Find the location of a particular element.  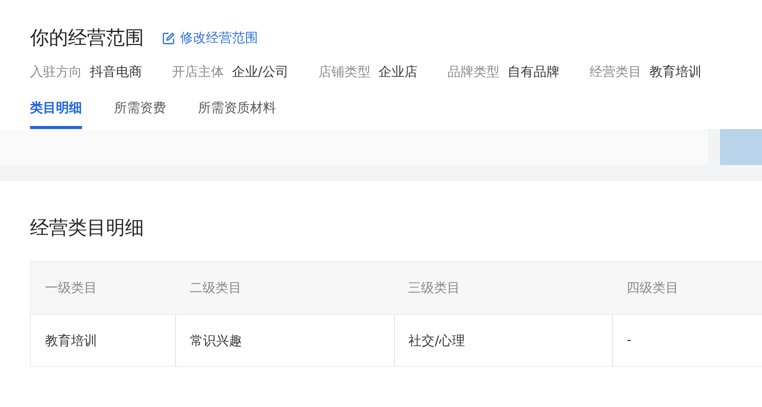

tab: 所需资费 is located at coordinates (140, 111).